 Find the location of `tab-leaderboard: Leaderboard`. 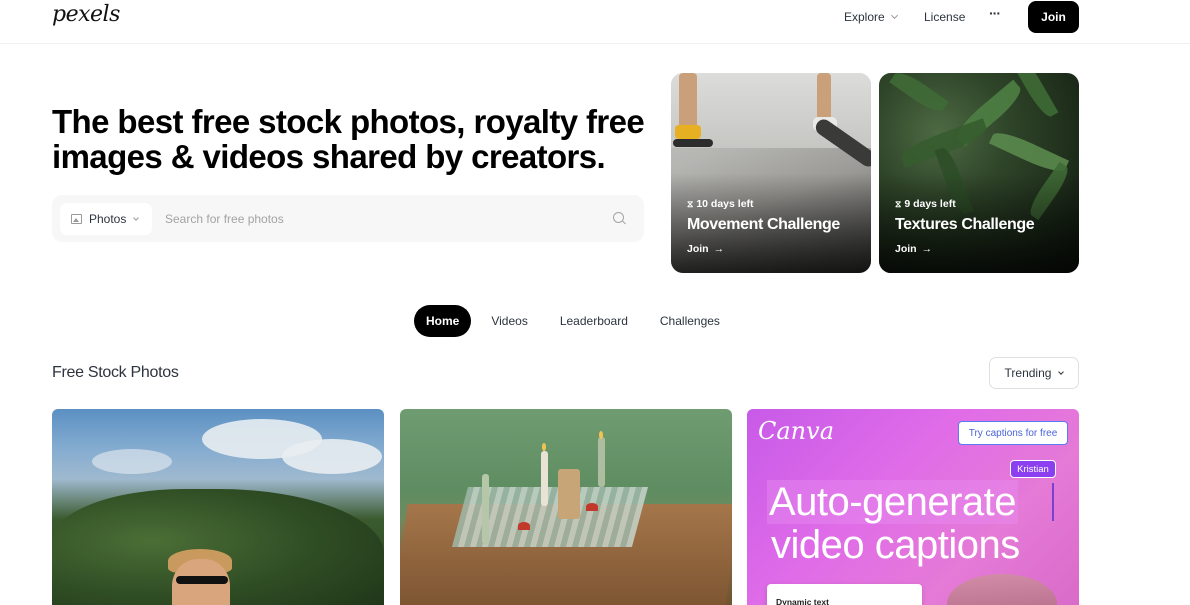

tab-leaderboard: Leaderboard is located at coordinates (594, 321).